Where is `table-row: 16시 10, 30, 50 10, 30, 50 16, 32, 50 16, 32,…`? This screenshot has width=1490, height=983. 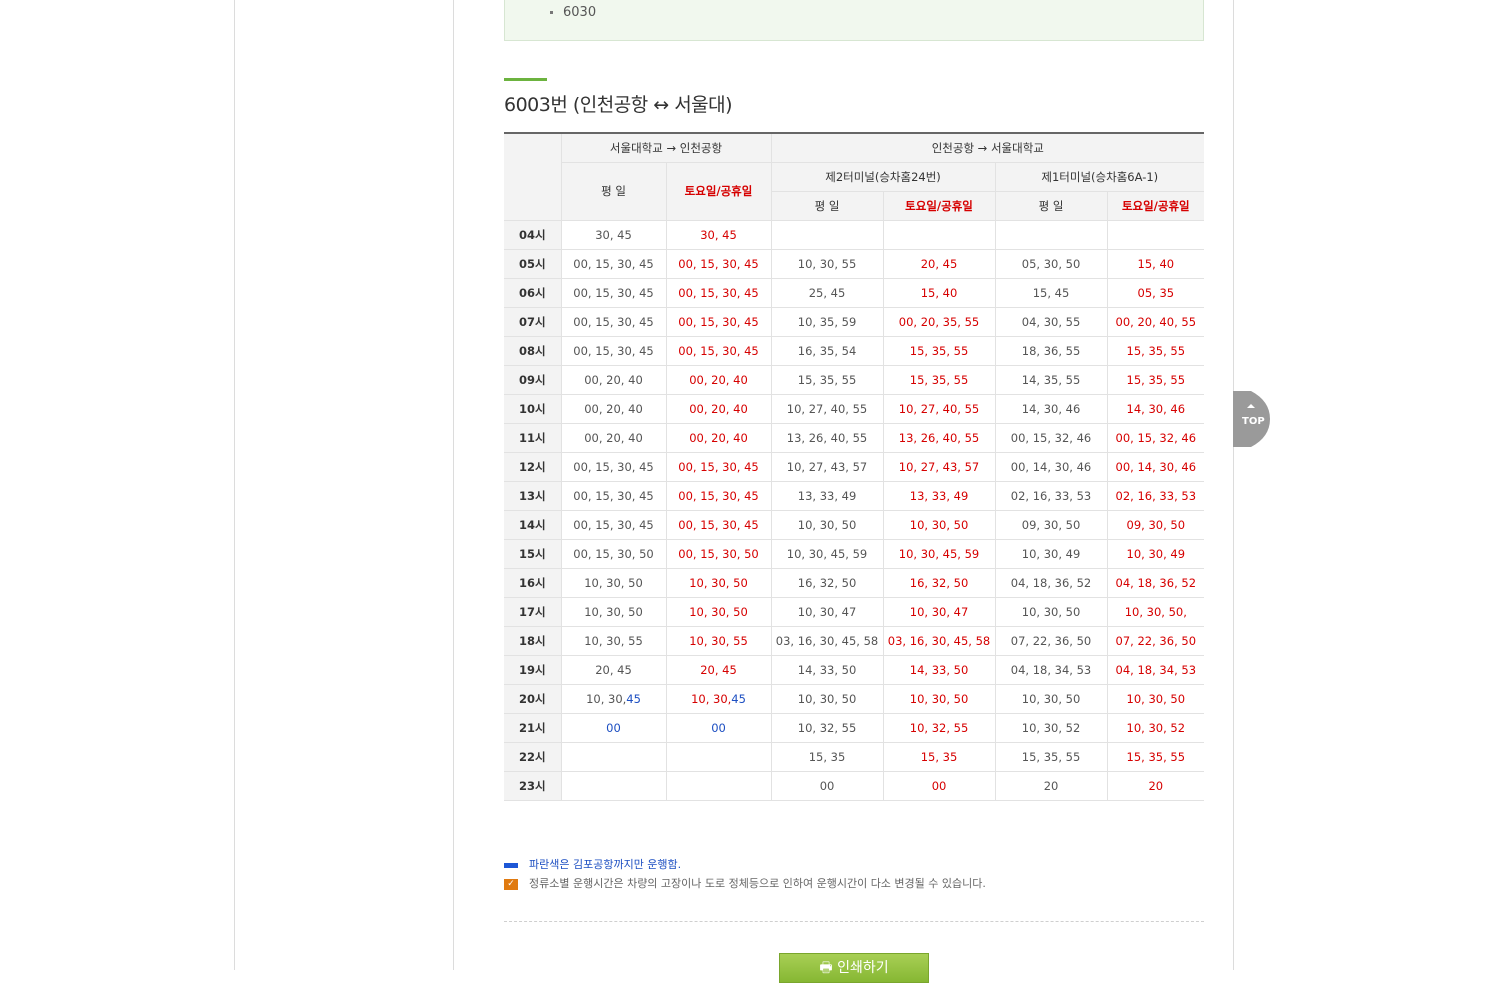
table-row: 16시 10, 30, 50 10, 30, 50 16, 32, 50 16, 32,… is located at coordinates (854, 583).